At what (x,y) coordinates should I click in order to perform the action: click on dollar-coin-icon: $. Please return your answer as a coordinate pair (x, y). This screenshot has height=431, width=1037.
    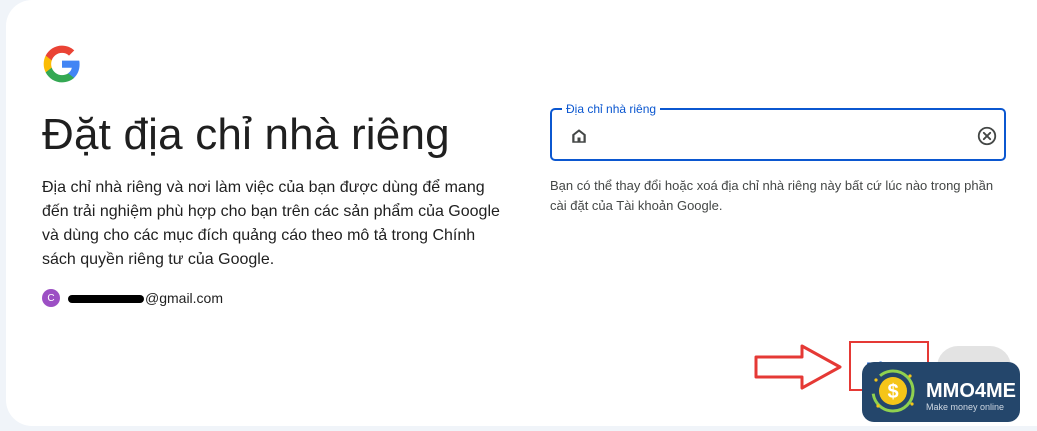
    Looking at the image, I should click on (893, 391).